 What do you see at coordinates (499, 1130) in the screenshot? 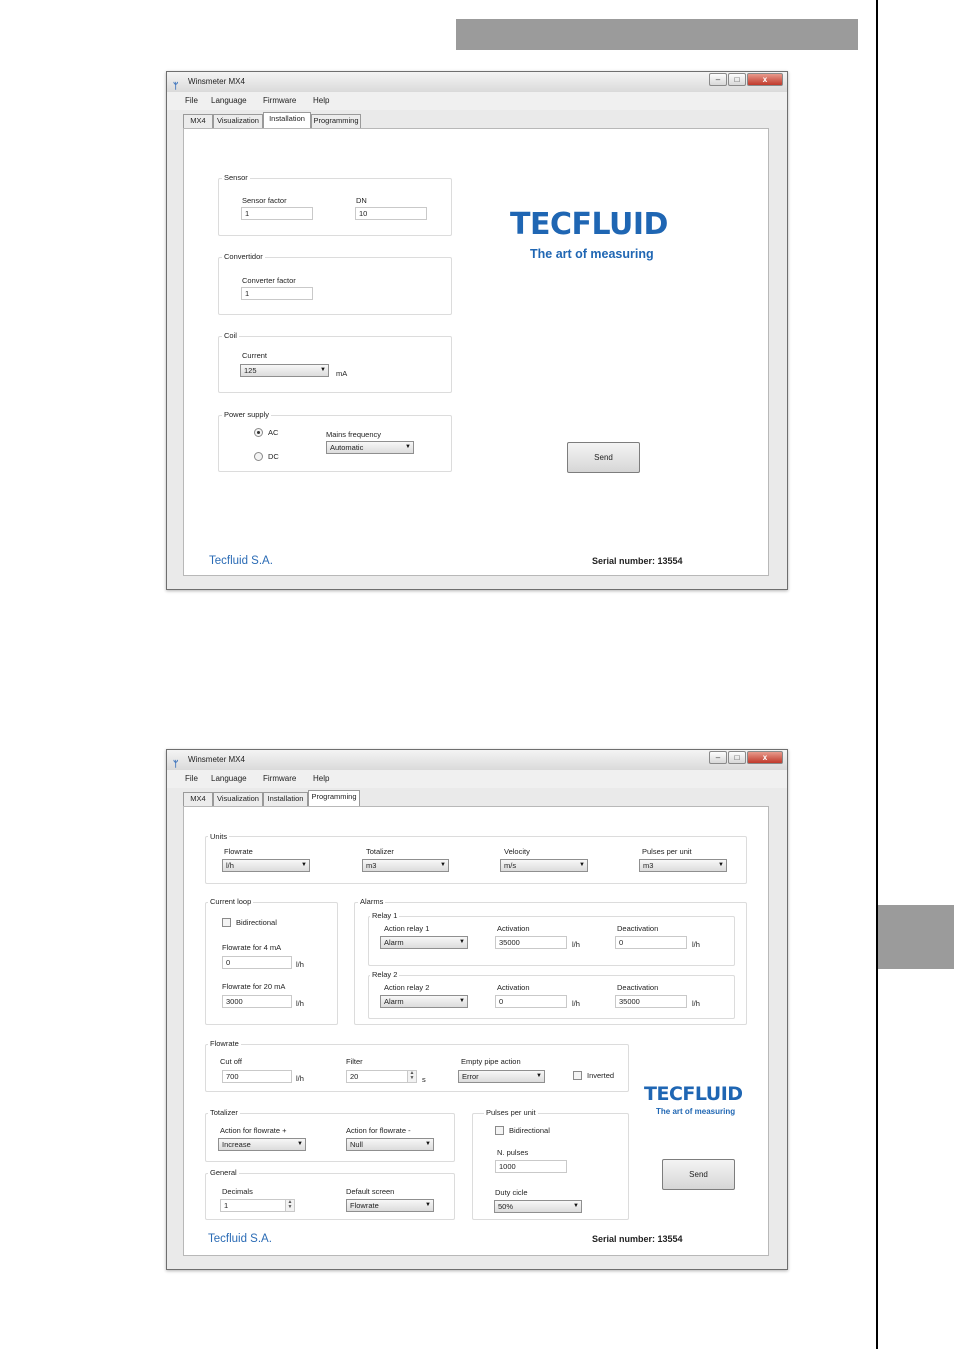
I see `pulses-bidirectional-checkbox` at bounding box center [499, 1130].